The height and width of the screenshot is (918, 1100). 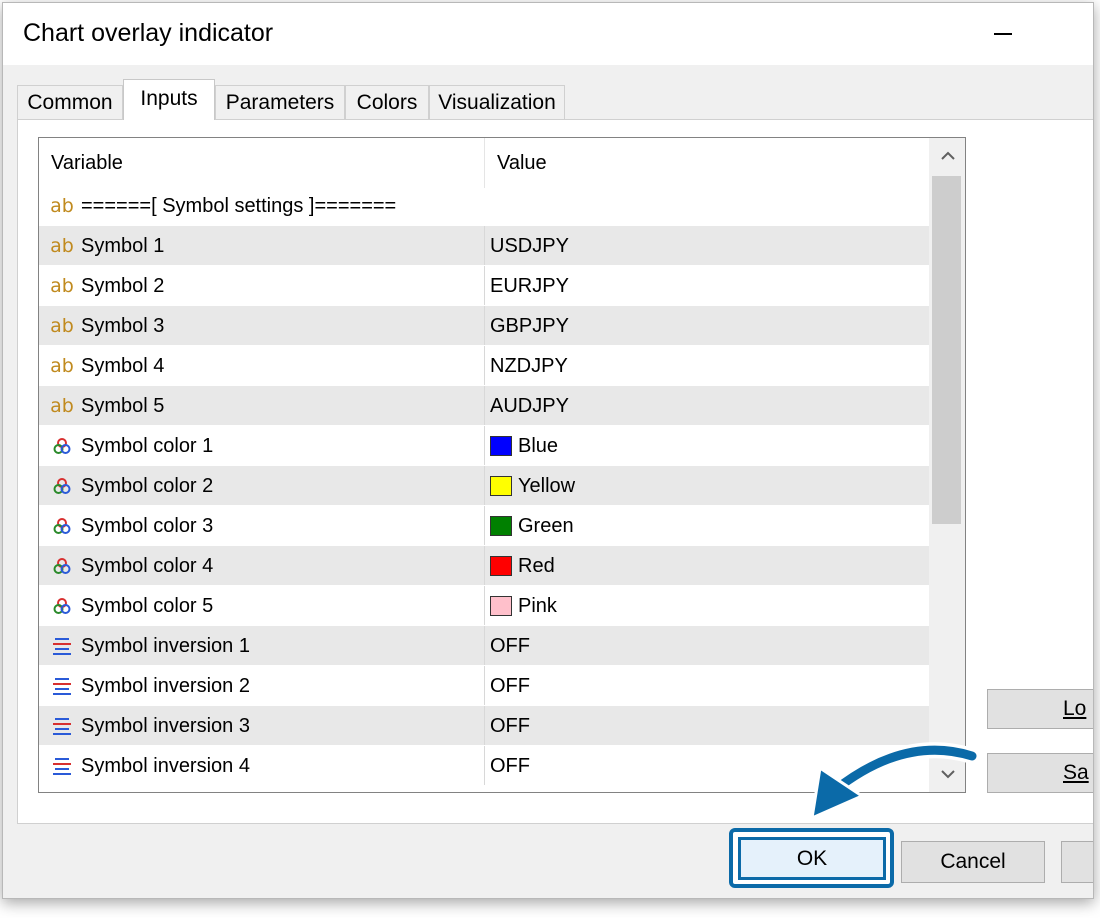 I want to click on tab-parameters: Parameters, so click(x=280, y=102).